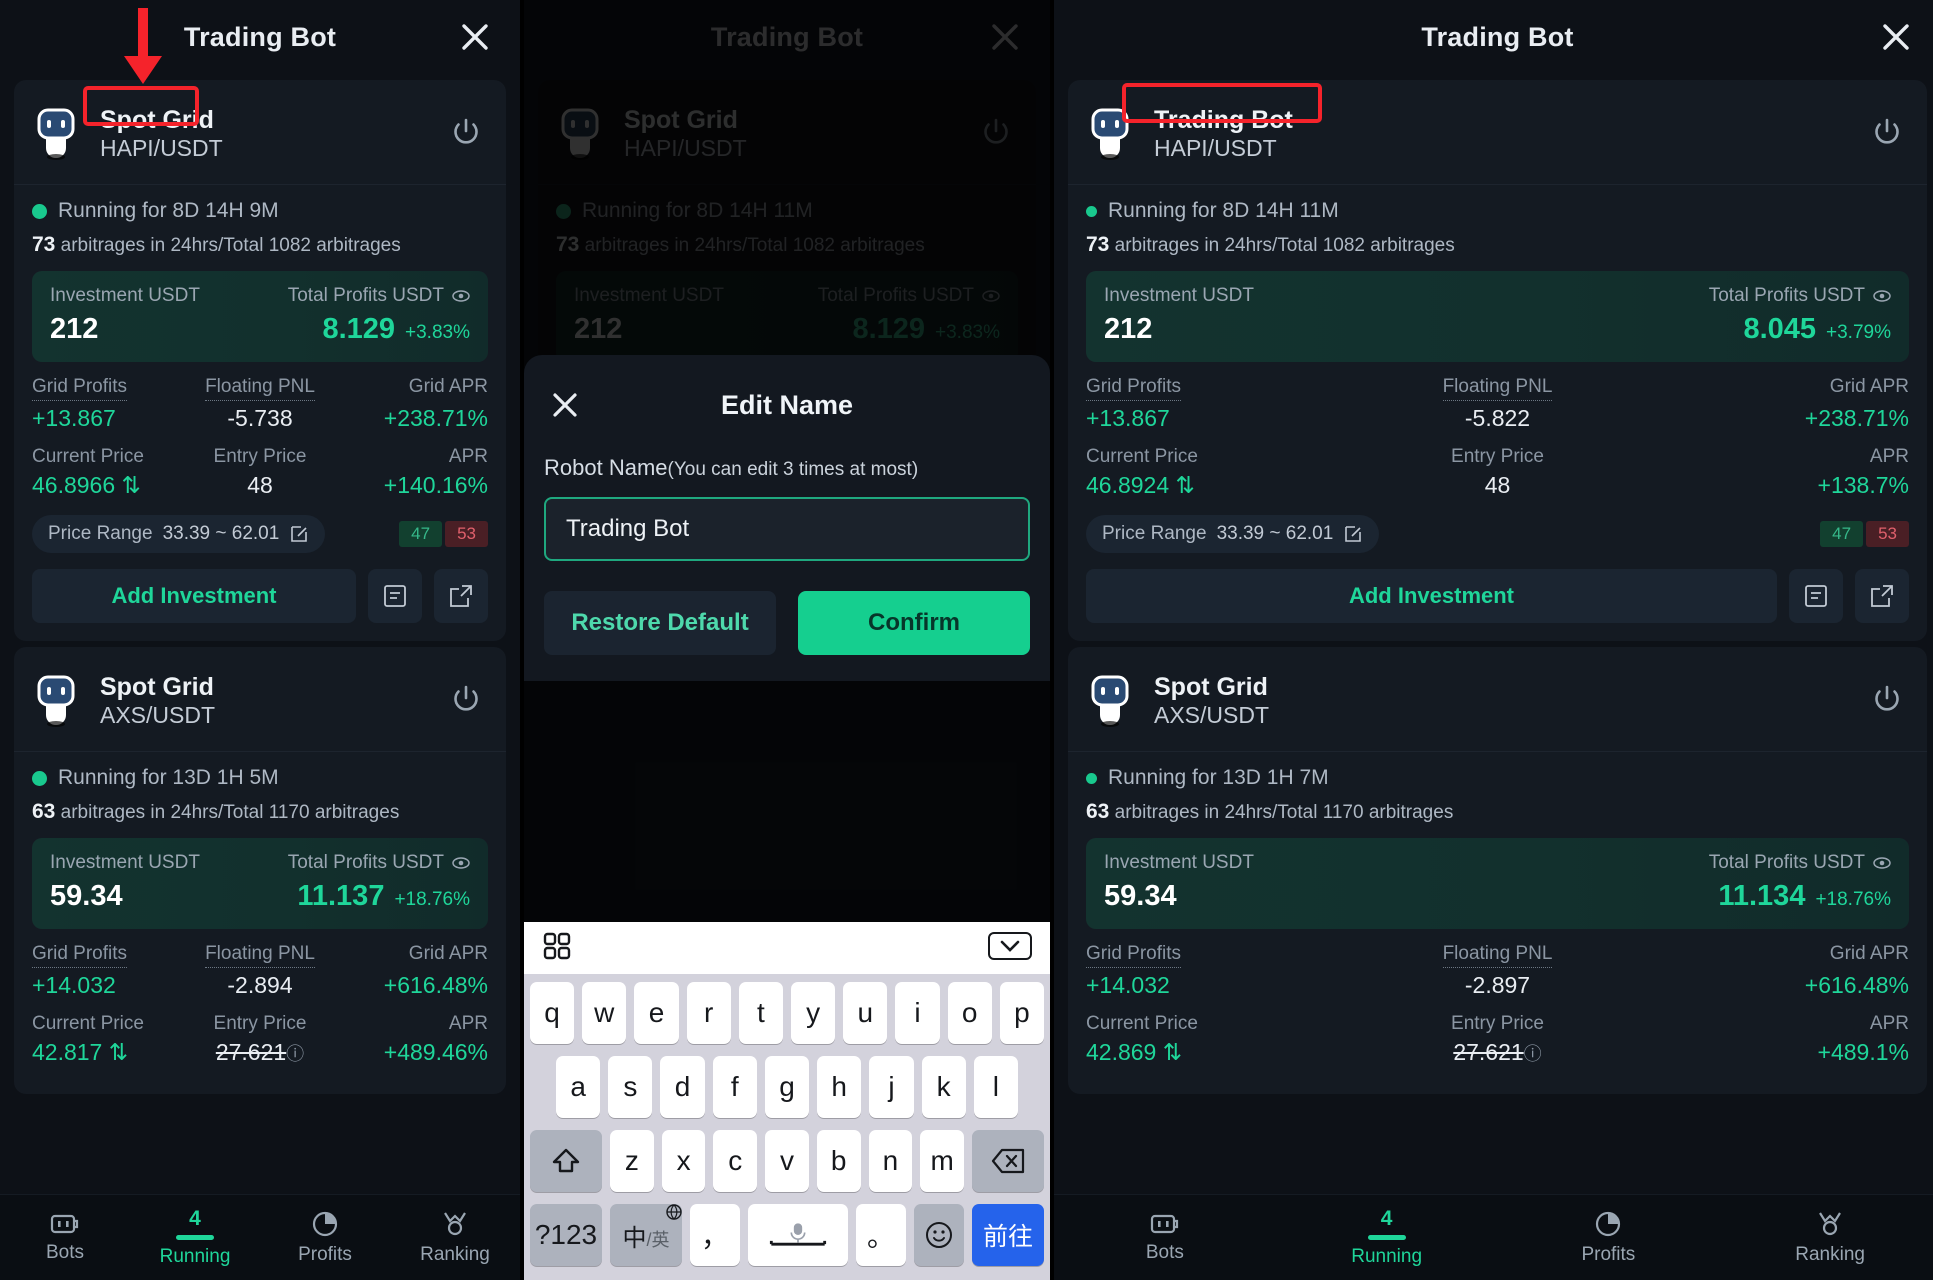 This screenshot has height=1280, width=1933. What do you see at coordinates (631, 1161) in the screenshot?
I see `key-z: z` at bounding box center [631, 1161].